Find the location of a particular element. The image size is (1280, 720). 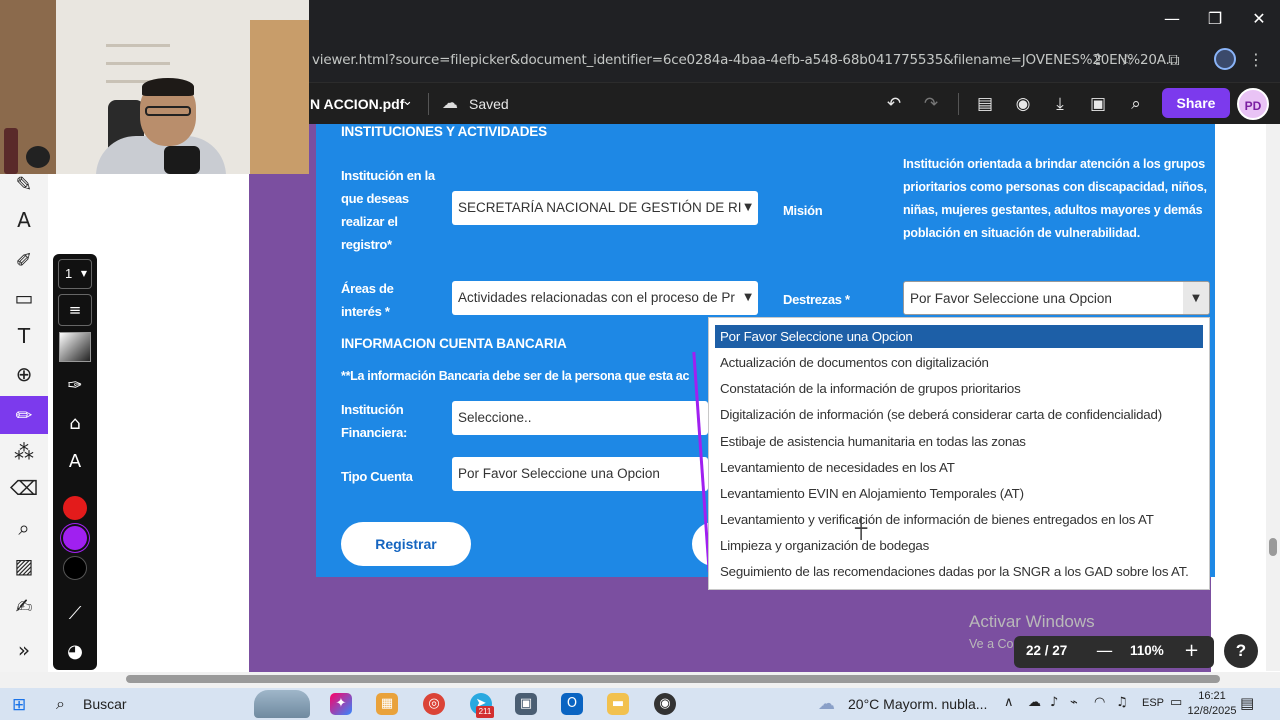

minimize-icon: — is located at coordinates (1172, 19).